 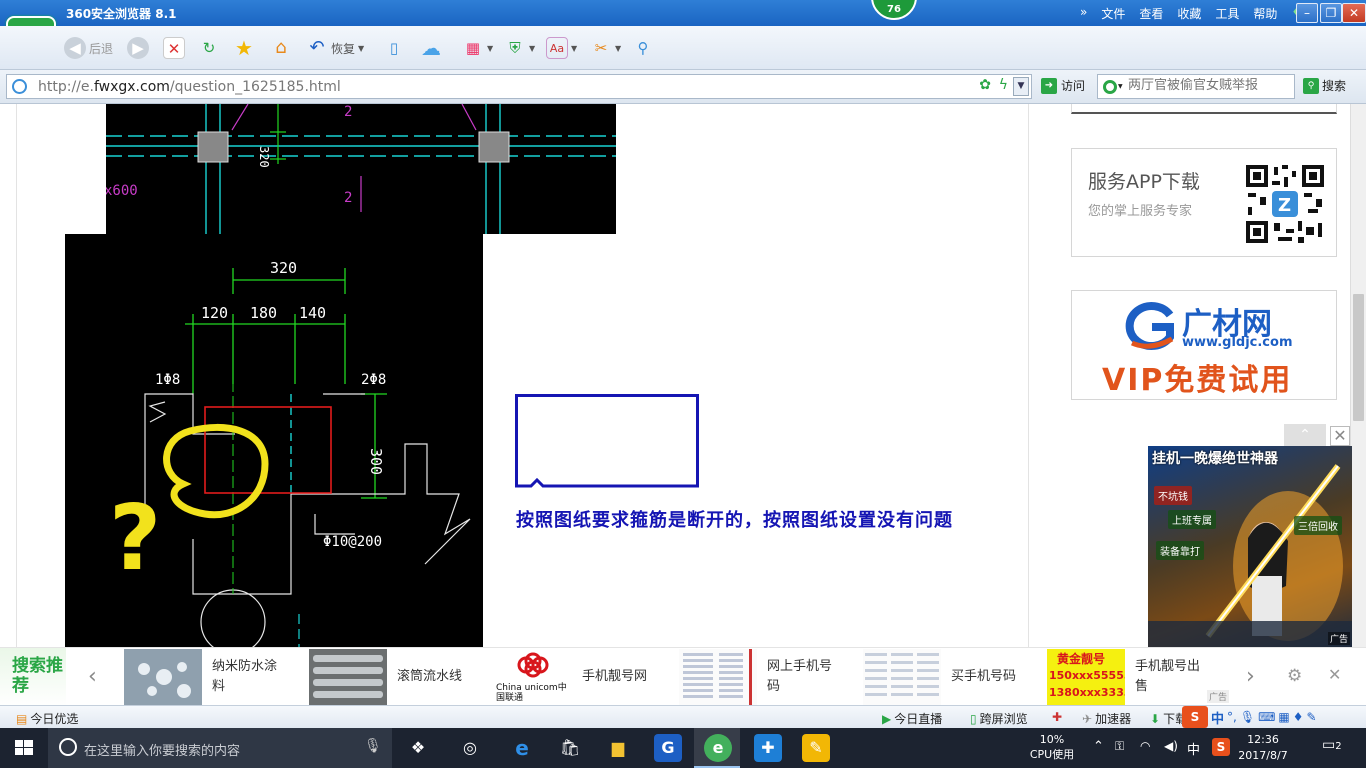 I want to click on security-button: ⛨ ▼, so click(x=519, y=48).